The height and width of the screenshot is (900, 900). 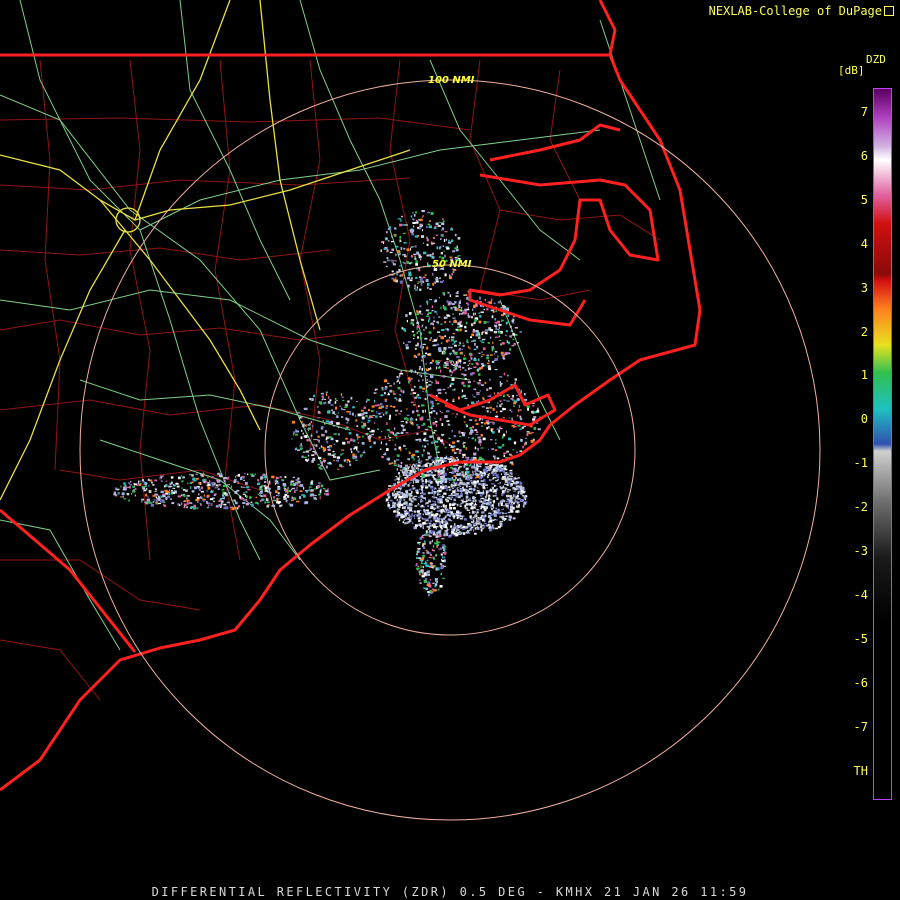 What do you see at coordinates (860, 594) in the screenshot?
I see `legend-tick: -4` at bounding box center [860, 594].